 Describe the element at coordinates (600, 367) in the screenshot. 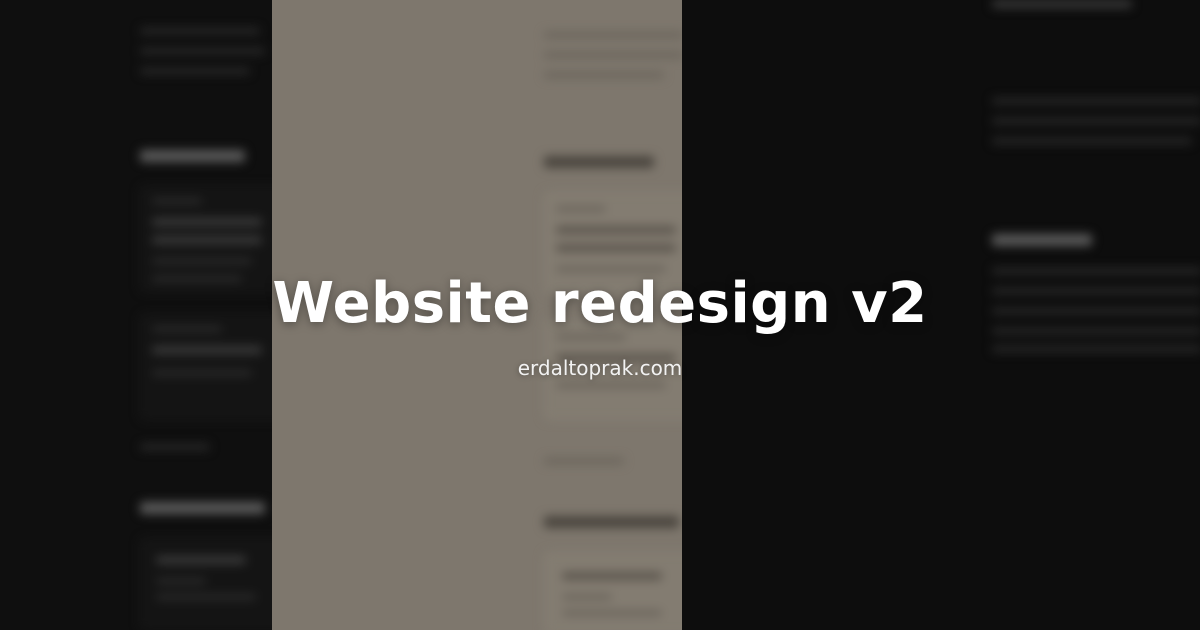

I see `site-domain: erdaltoprak.com` at that location.